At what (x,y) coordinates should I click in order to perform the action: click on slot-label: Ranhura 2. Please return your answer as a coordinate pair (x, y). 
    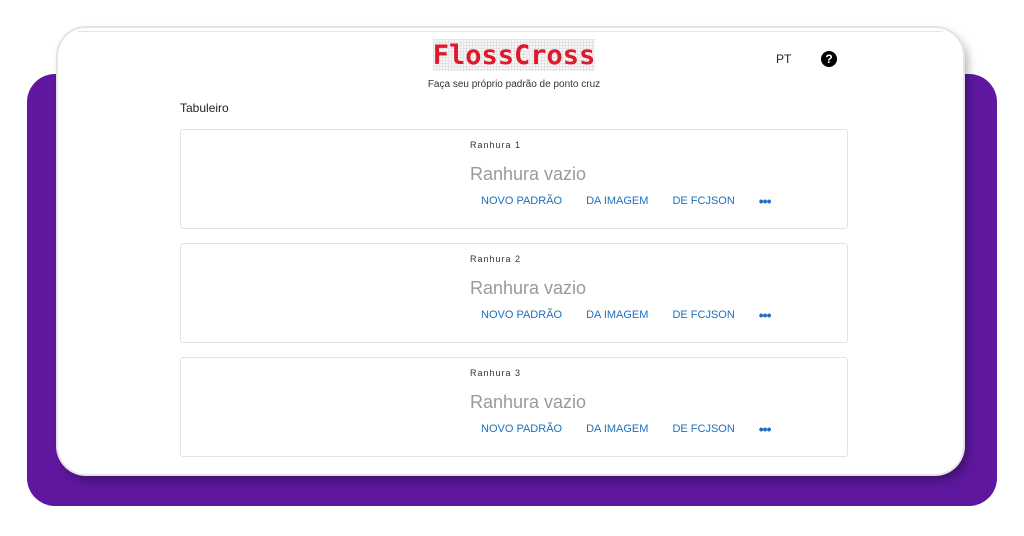
    Looking at the image, I should click on (496, 259).